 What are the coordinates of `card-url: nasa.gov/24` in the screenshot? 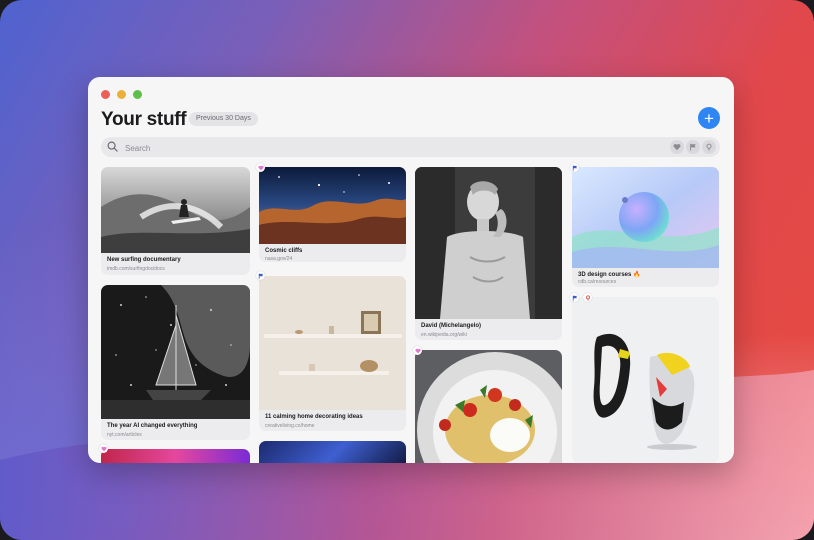 It's located at (279, 259).